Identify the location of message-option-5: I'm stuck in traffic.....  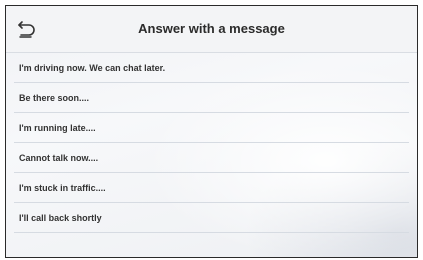
(211, 188).